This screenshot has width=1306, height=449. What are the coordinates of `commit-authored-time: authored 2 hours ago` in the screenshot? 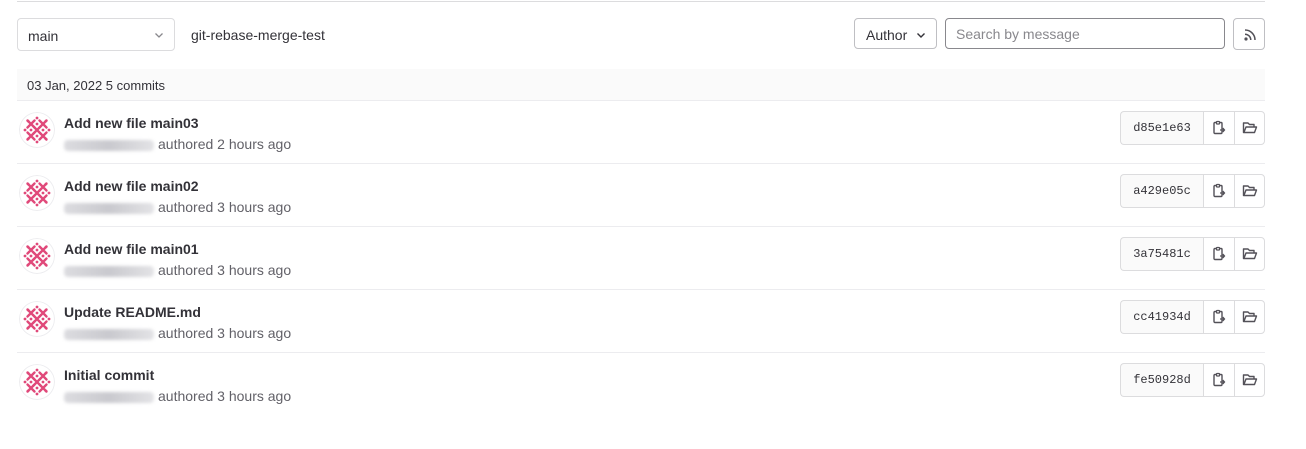 It's located at (225, 144).